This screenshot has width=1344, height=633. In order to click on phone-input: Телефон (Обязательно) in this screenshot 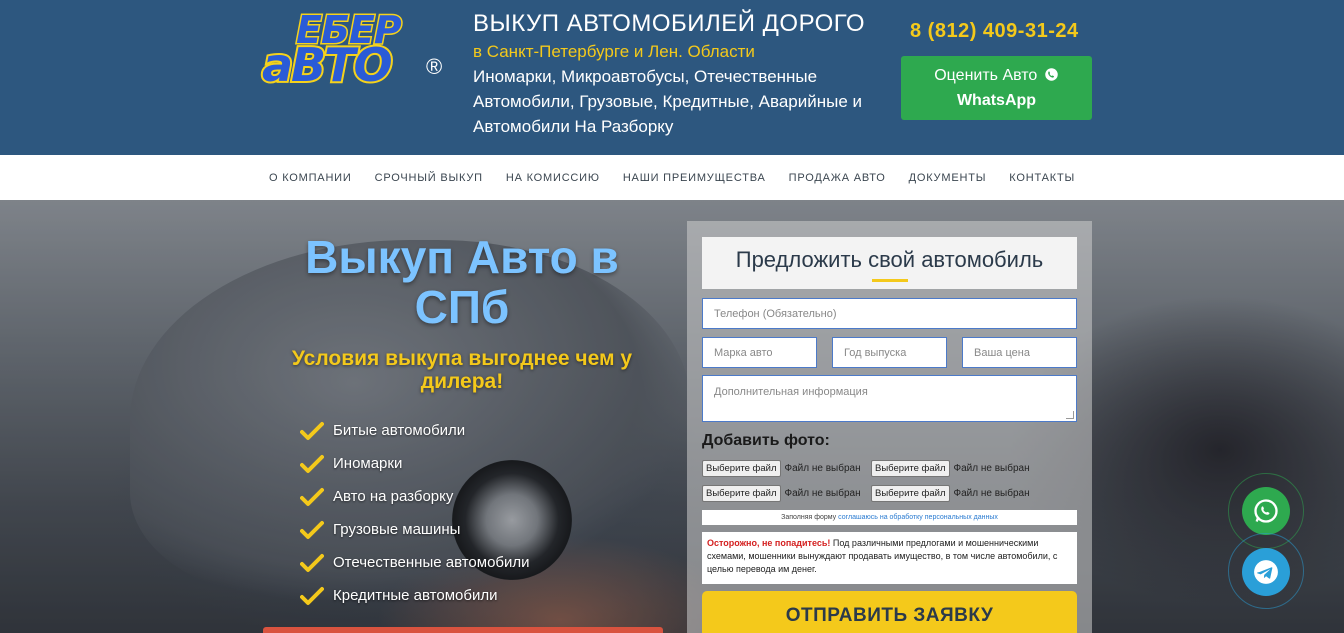, I will do `click(889, 313)`.